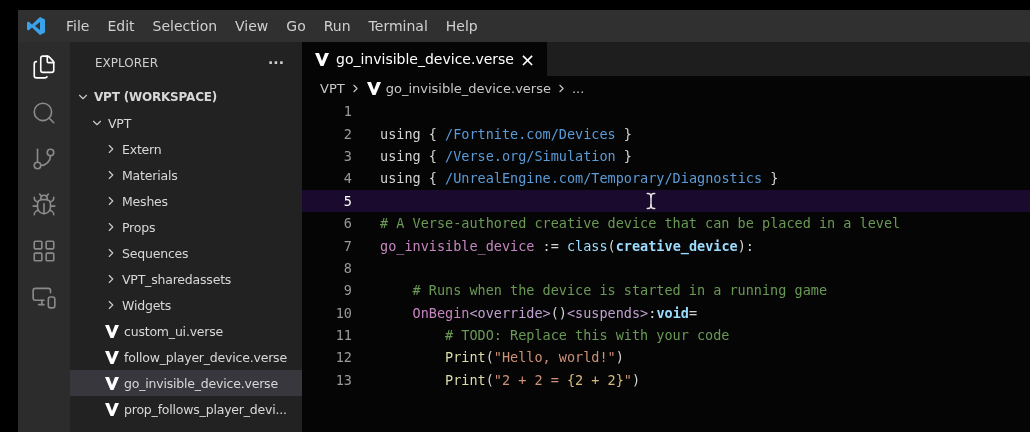 The height and width of the screenshot is (432, 1030). Describe the element at coordinates (347, 133) in the screenshot. I see `line-number: 2` at that location.